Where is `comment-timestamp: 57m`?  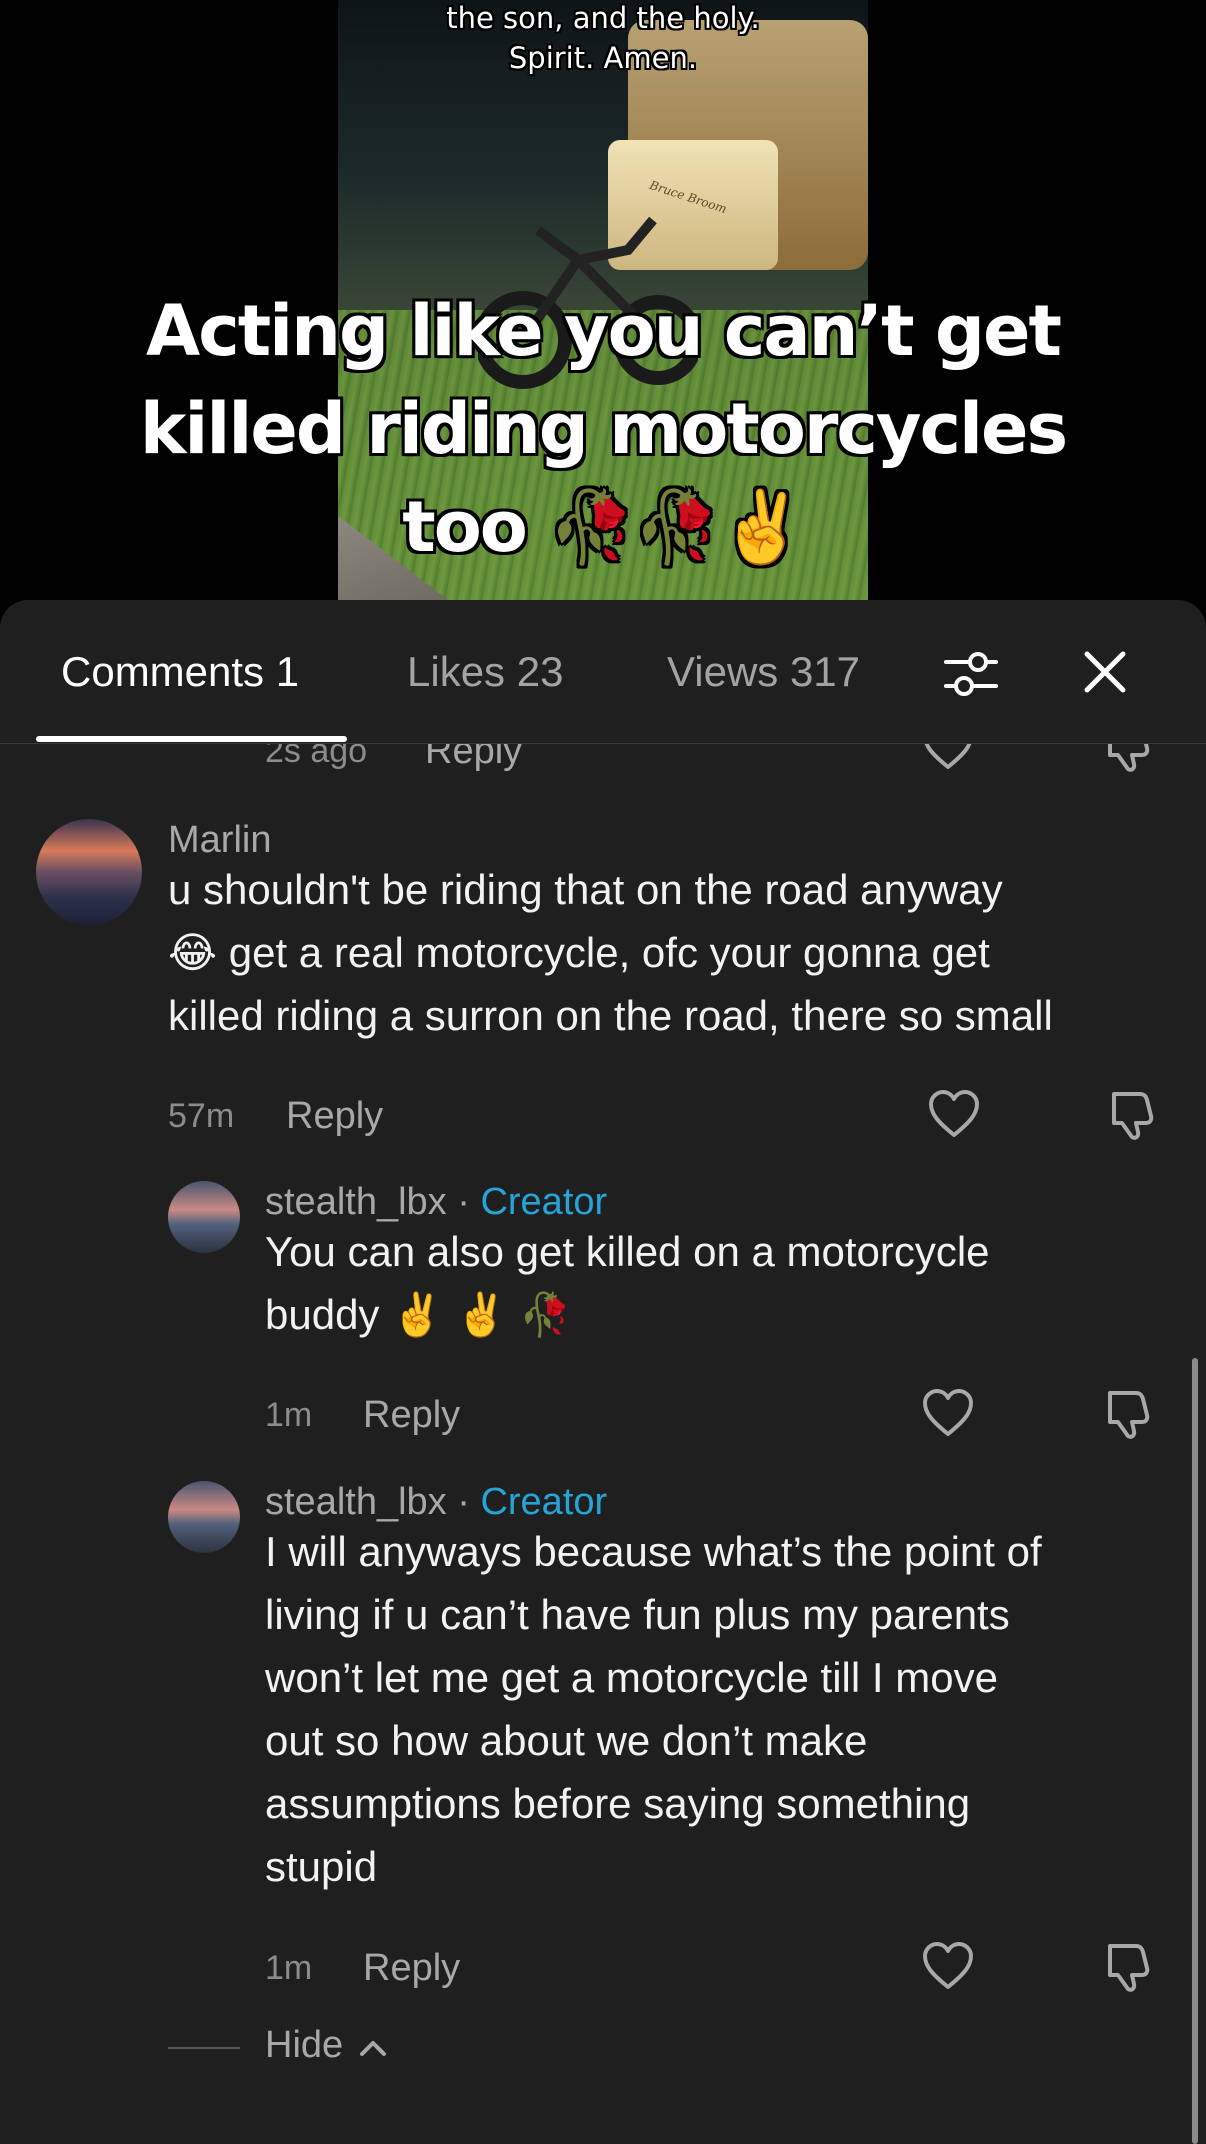
comment-timestamp: 57m is located at coordinates (201, 1116).